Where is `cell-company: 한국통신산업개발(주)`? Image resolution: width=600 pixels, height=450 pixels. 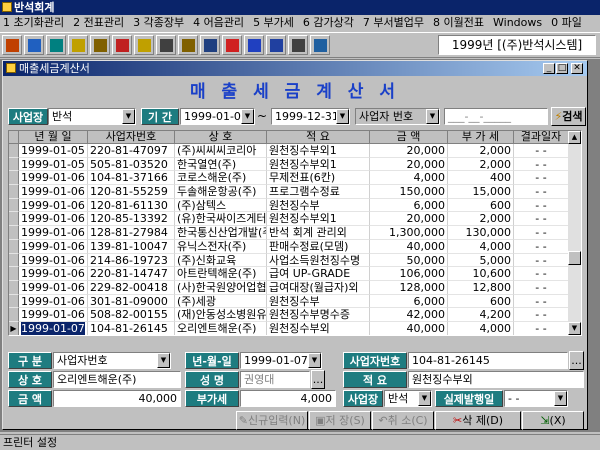
cell-company: 한국통신산업개발(주) is located at coordinates (221, 233).